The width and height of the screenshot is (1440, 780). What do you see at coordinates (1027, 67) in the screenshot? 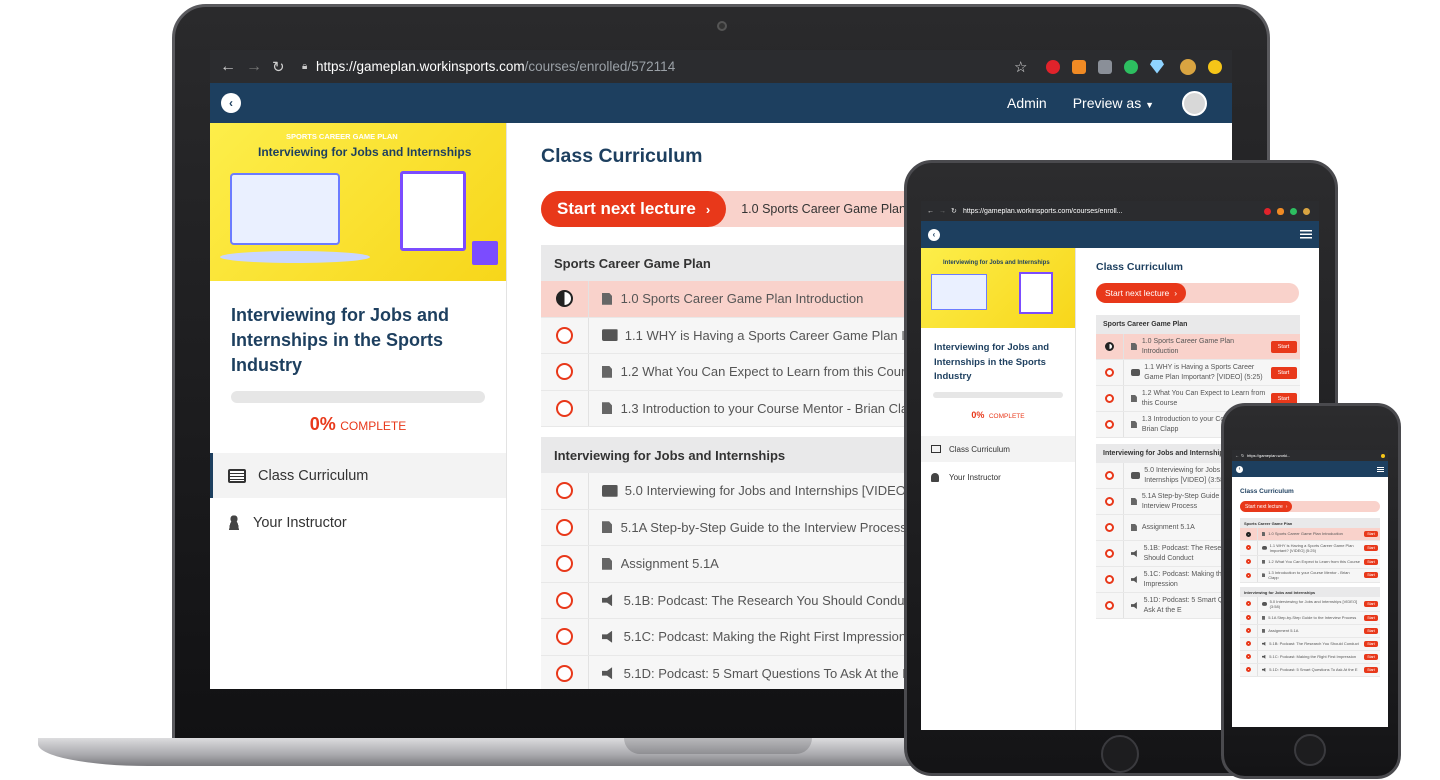
I see `star-icon: ☆` at bounding box center [1027, 67].